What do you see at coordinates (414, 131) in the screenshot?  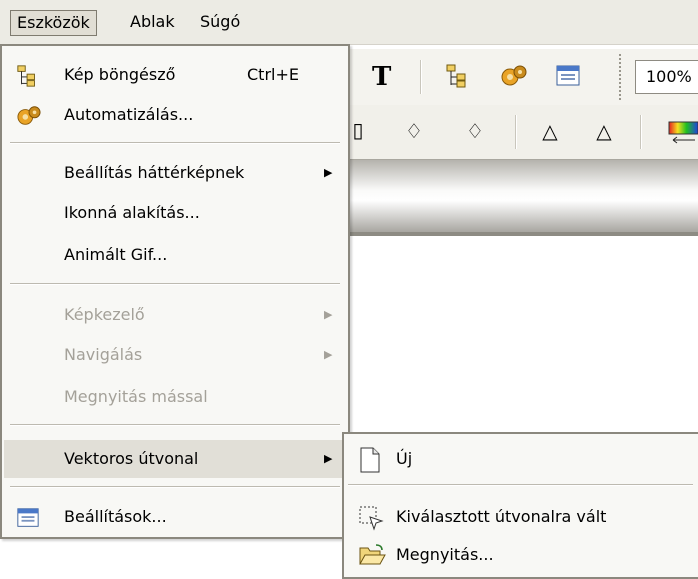 I see `drop-icon: ♢` at bounding box center [414, 131].